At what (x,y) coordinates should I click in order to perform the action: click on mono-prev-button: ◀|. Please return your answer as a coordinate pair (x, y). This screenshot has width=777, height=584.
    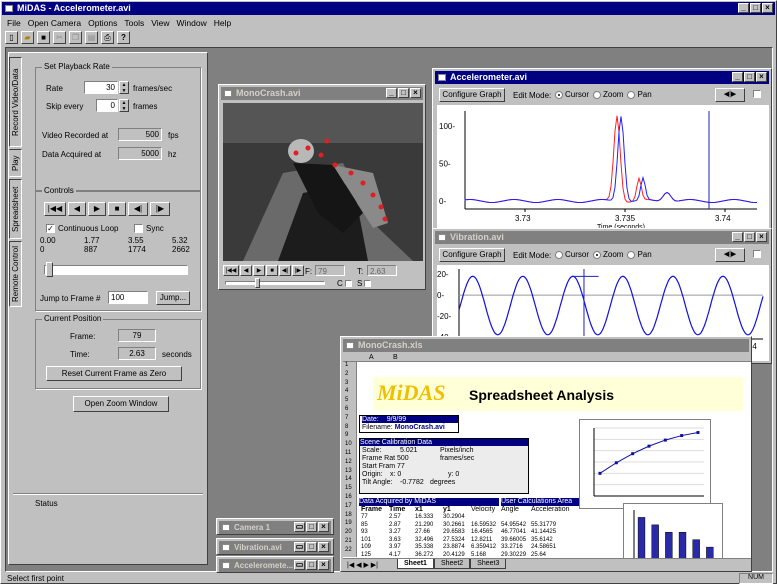
    Looking at the image, I should click on (285, 270).